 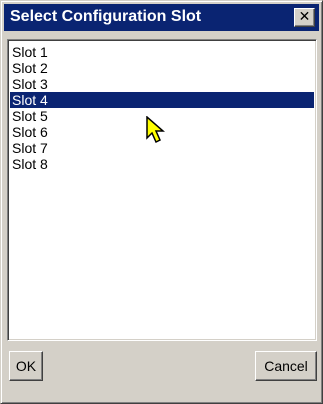 I want to click on close-icon: ✕, so click(x=304, y=17).